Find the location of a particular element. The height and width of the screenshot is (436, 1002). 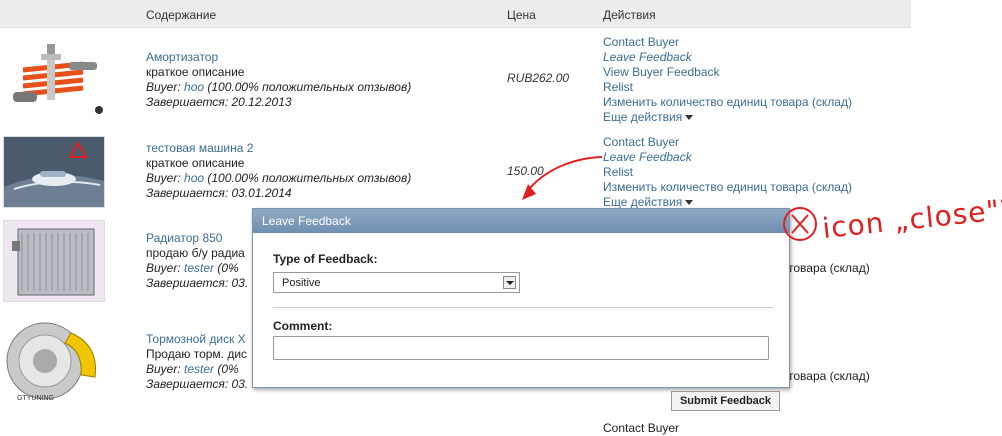

view-buyer-feedback-link: View Buyer Feedback is located at coordinates (727, 72).